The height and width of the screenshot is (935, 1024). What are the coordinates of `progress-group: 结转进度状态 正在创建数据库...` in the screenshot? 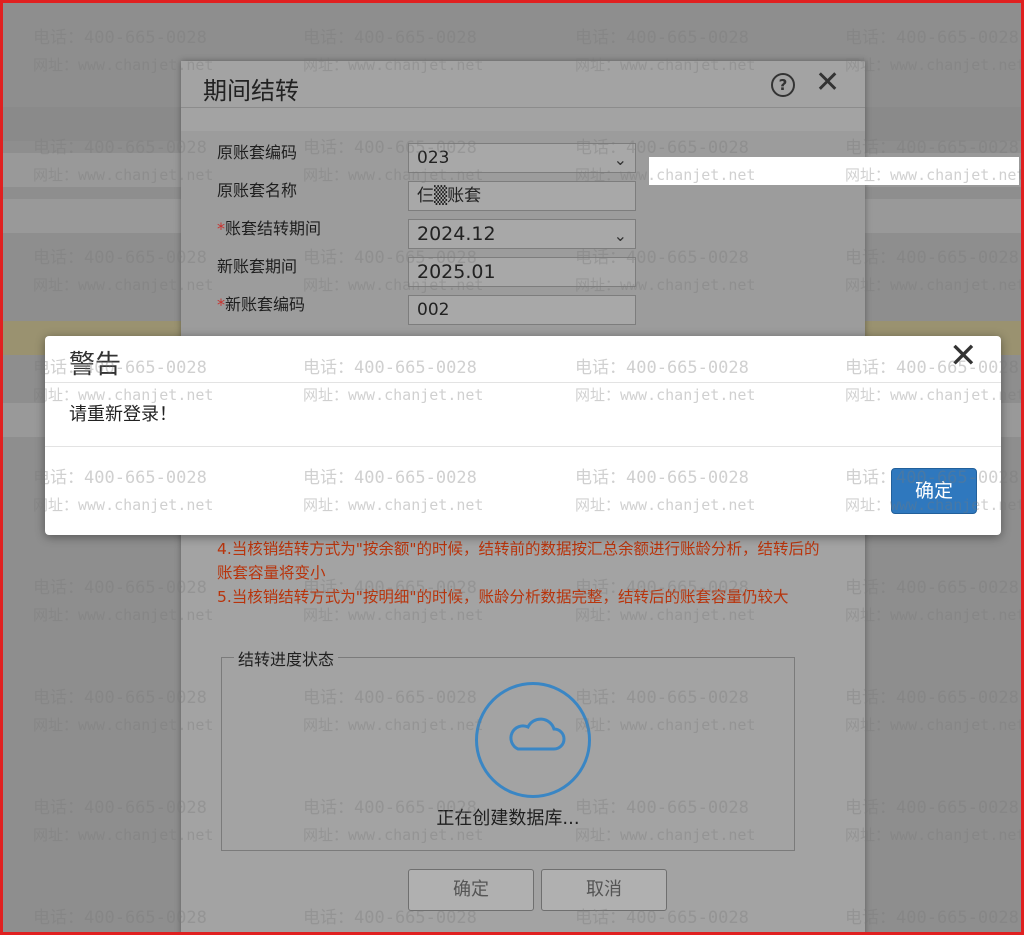 It's located at (508, 748).